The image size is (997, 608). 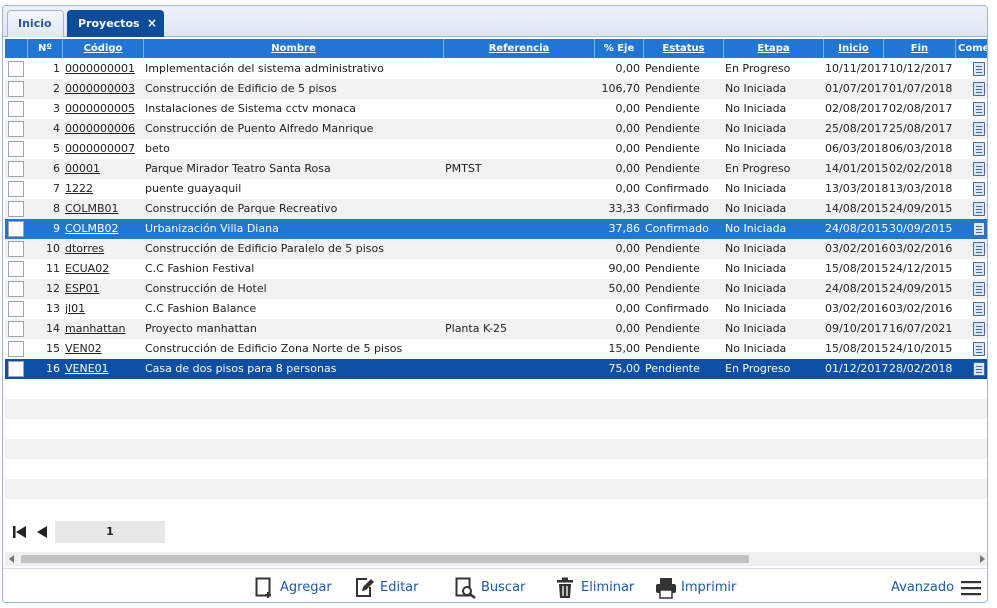 What do you see at coordinates (105, 169) in the screenshot?
I see `cell-codigo: 00001` at bounding box center [105, 169].